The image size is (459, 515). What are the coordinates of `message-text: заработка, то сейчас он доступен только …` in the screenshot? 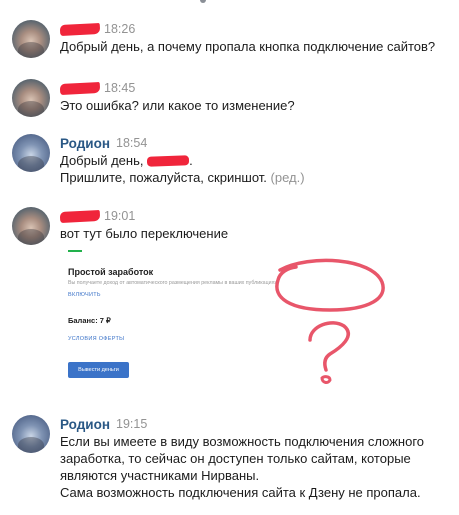 It's located at (235, 458).